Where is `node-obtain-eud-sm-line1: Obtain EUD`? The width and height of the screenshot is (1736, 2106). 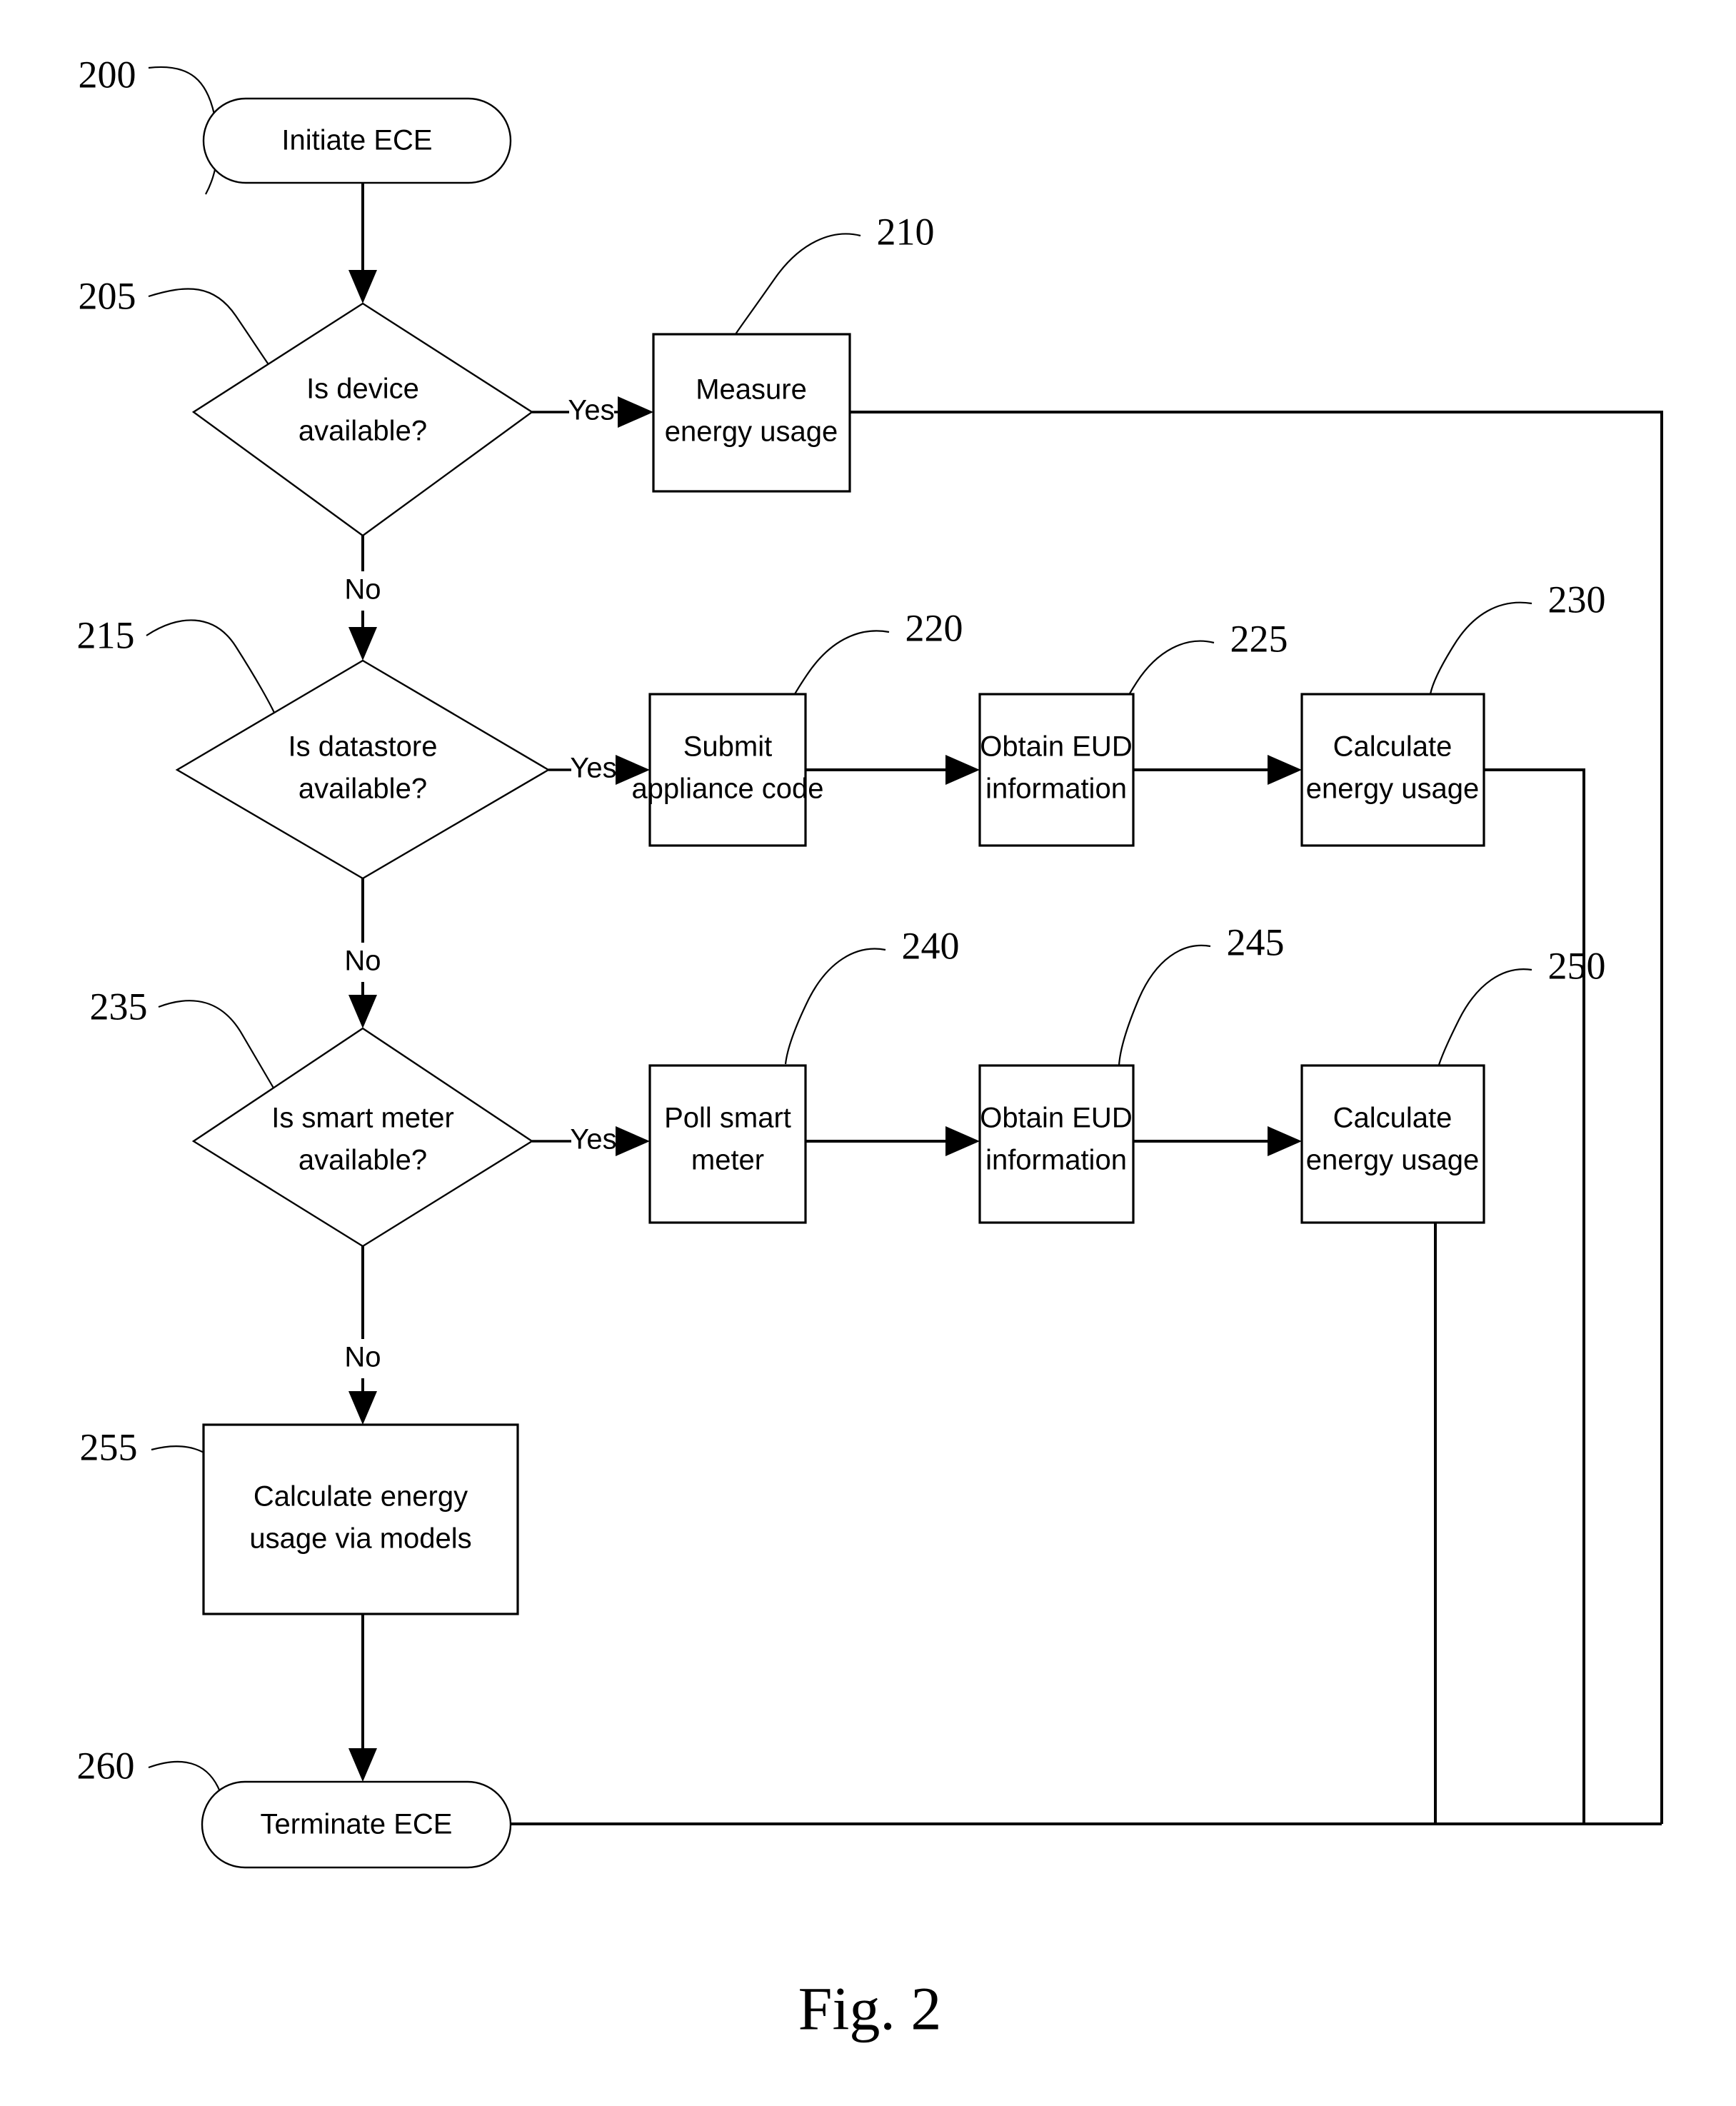 node-obtain-eud-sm-line1: Obtain EUD is located at coordinates (1056, 1118).